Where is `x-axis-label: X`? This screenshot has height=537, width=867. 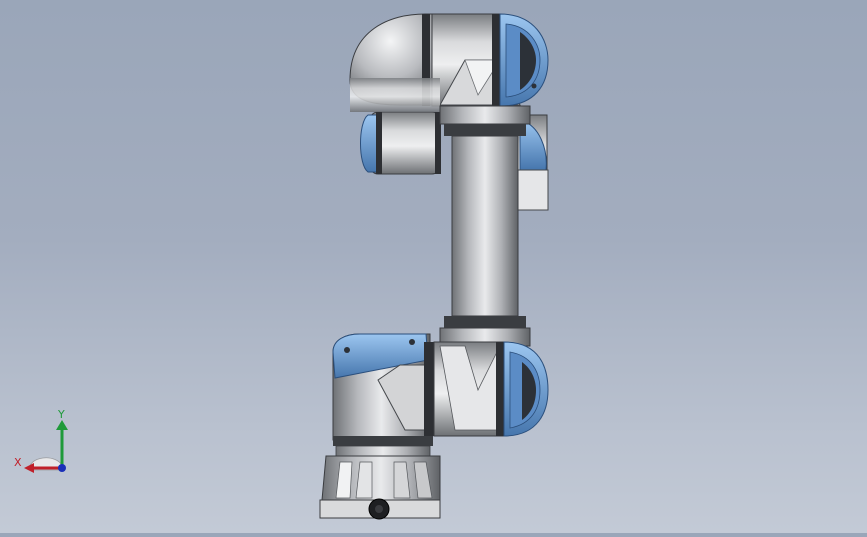 x-axis-label: X is located at coordinates (18, 462).